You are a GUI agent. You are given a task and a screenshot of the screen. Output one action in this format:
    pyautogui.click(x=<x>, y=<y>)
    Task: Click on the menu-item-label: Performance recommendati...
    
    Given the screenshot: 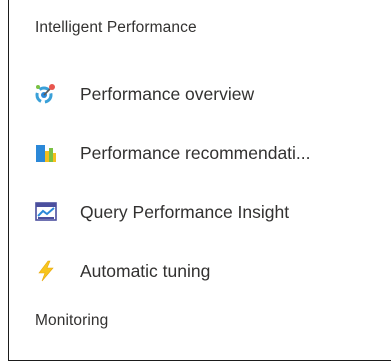 What is the action you would take?
    pyautogui.click(x=195, y=152)
    